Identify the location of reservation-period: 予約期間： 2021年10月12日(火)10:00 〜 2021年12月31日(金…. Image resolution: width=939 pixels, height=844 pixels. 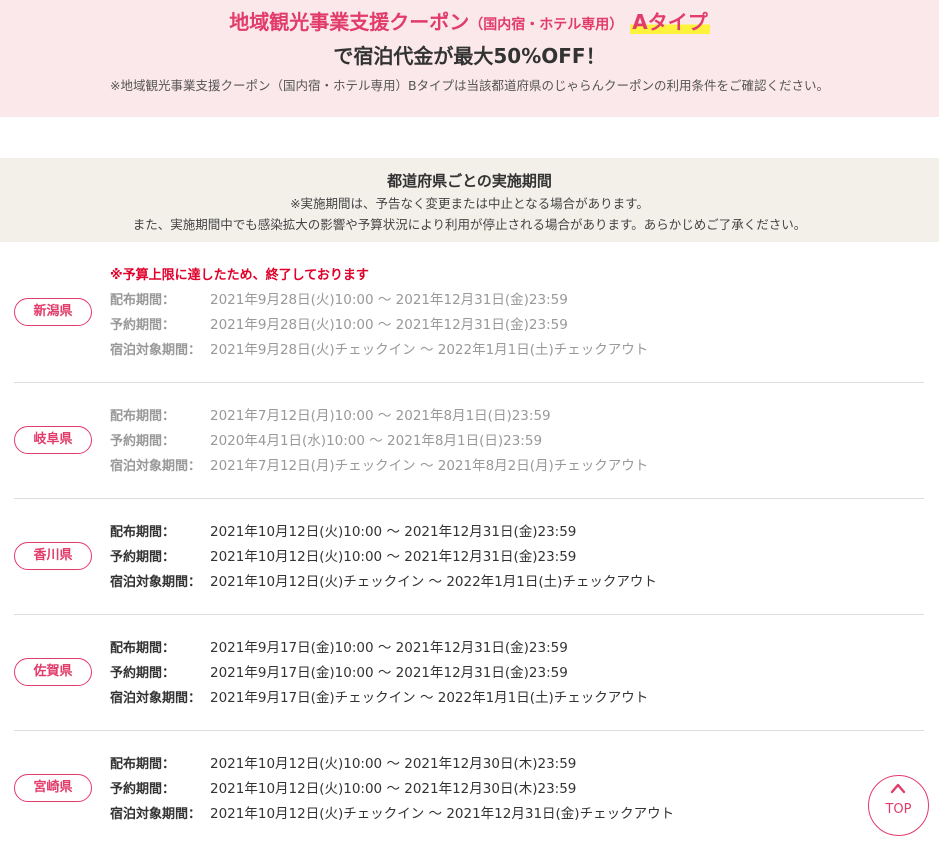
(383, 557).